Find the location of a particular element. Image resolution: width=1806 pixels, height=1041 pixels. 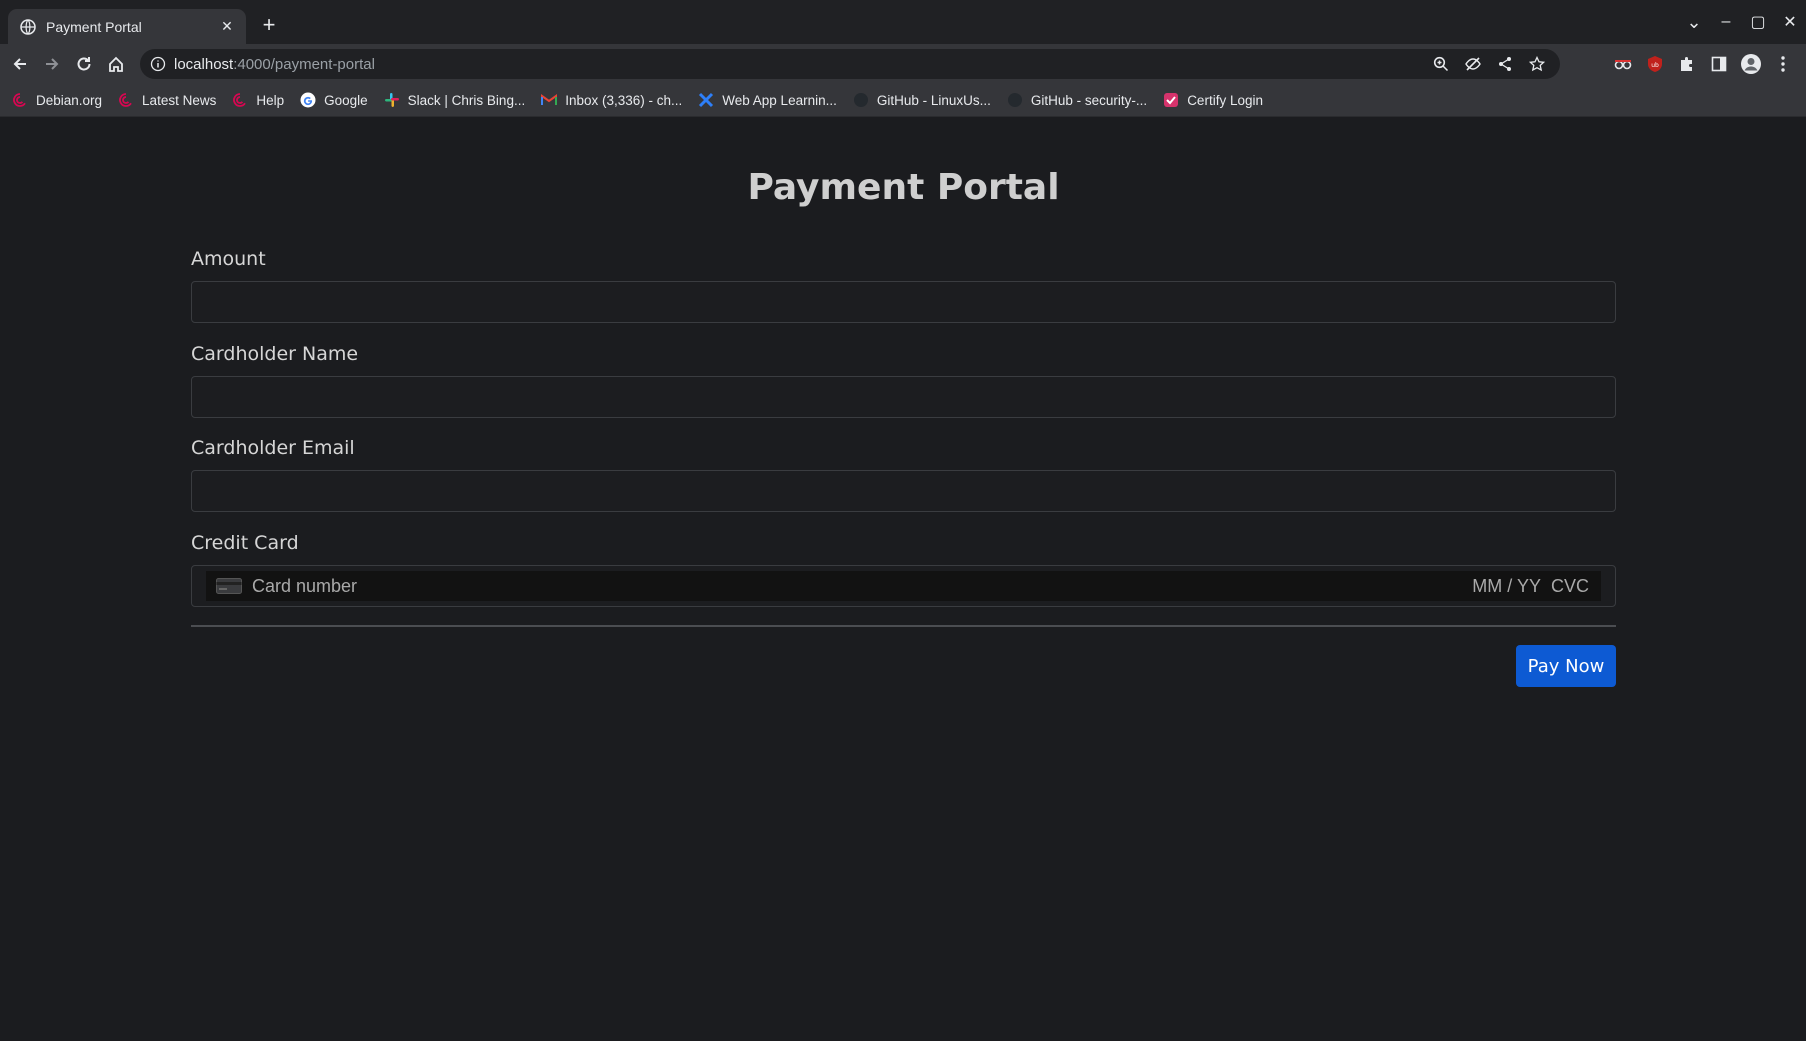

bookmark-label: Latest News is located at coordinates (179, 100).